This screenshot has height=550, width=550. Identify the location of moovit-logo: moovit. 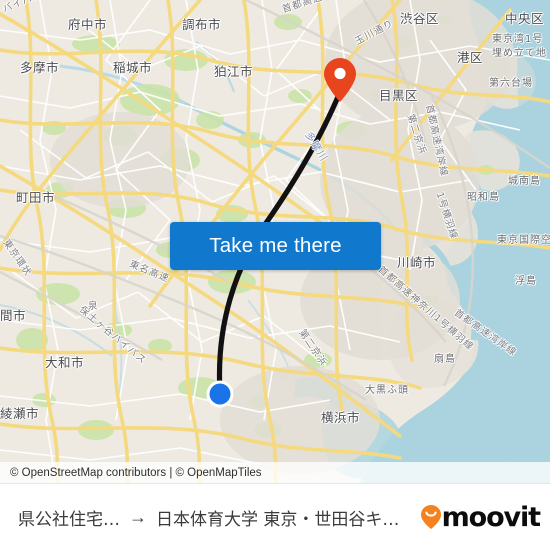
(481, 517).